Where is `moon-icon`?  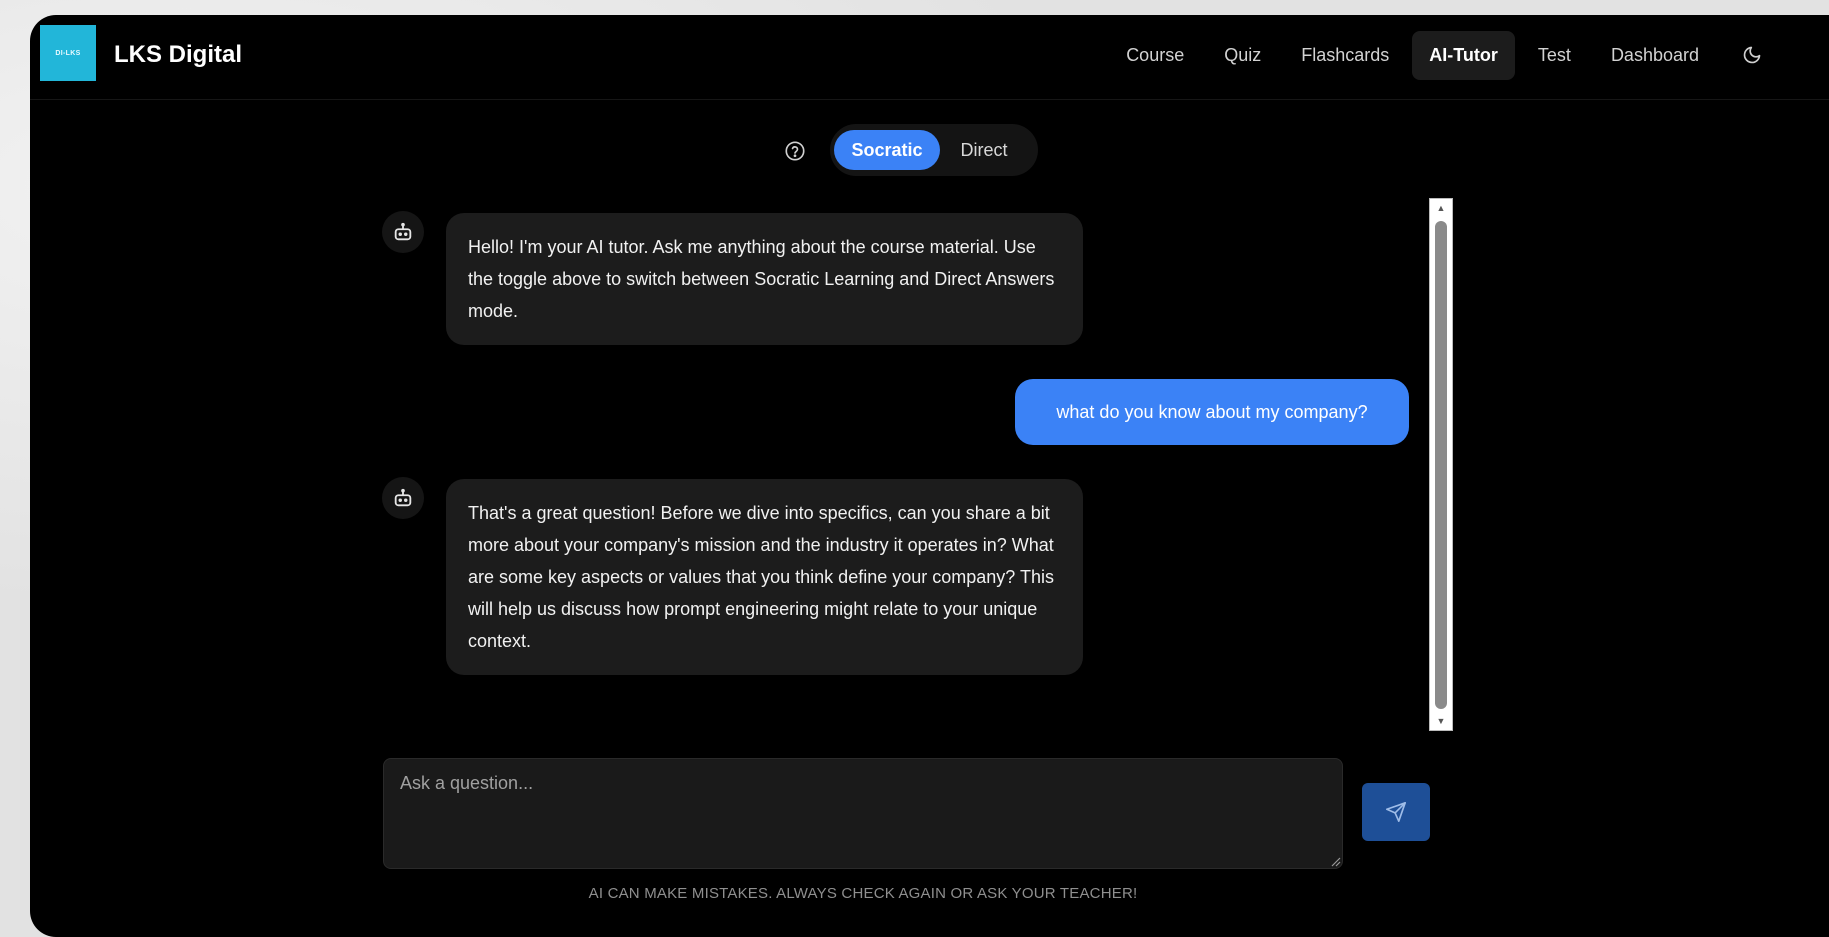 moon-icon is located at coordinates (1752, 55).